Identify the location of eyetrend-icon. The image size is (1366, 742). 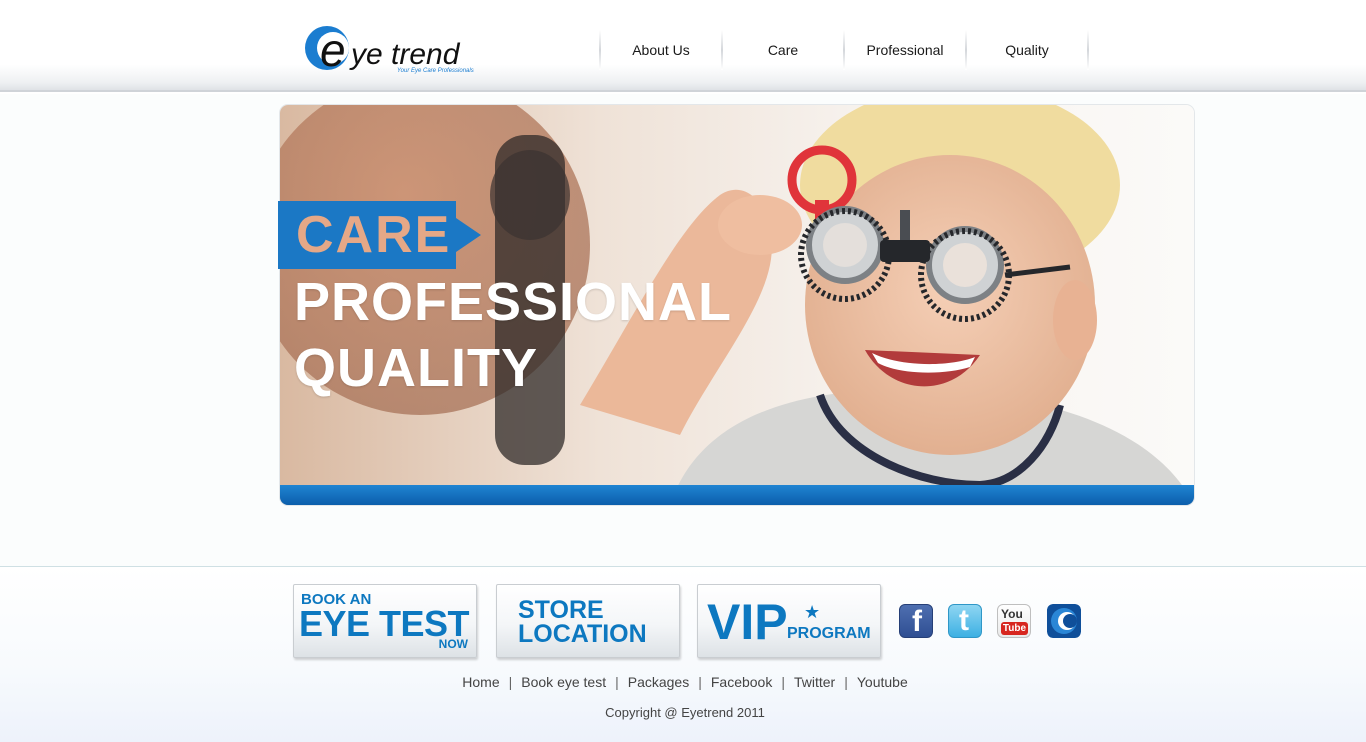
(1064, 621).